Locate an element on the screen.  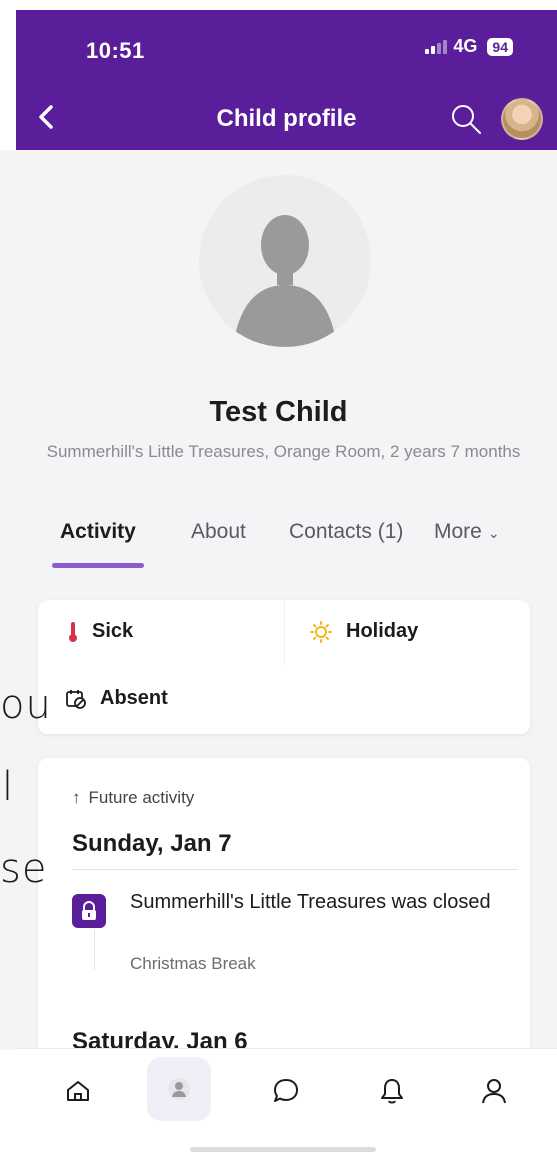
arrow-up-icon: ↑ is located at coordinates (76, 797).